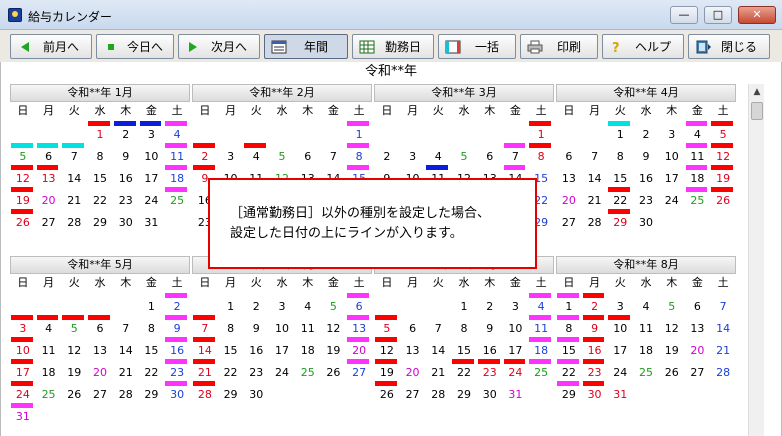  I want to click on day-cell: 31, so click(620, 391).